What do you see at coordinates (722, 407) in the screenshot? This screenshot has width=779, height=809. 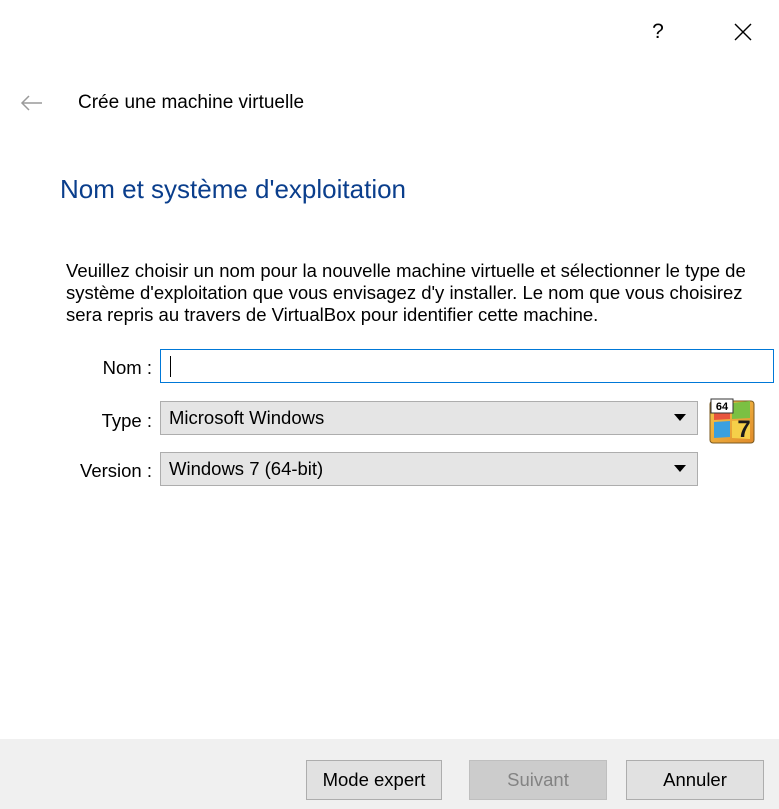 I see `os-icon-badge: 64` at bounding box center [722, 407].